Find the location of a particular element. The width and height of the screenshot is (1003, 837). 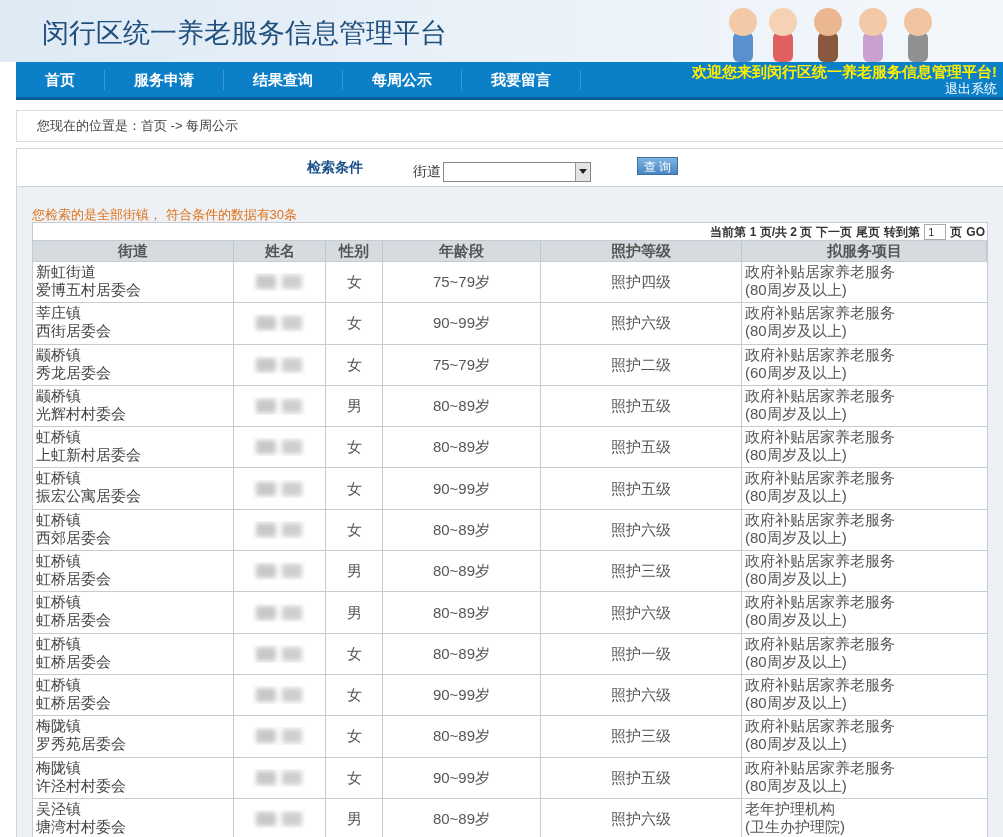

site-title: 闵行区统一养老服务信息管理平台 is located at coordinates (244, 33).